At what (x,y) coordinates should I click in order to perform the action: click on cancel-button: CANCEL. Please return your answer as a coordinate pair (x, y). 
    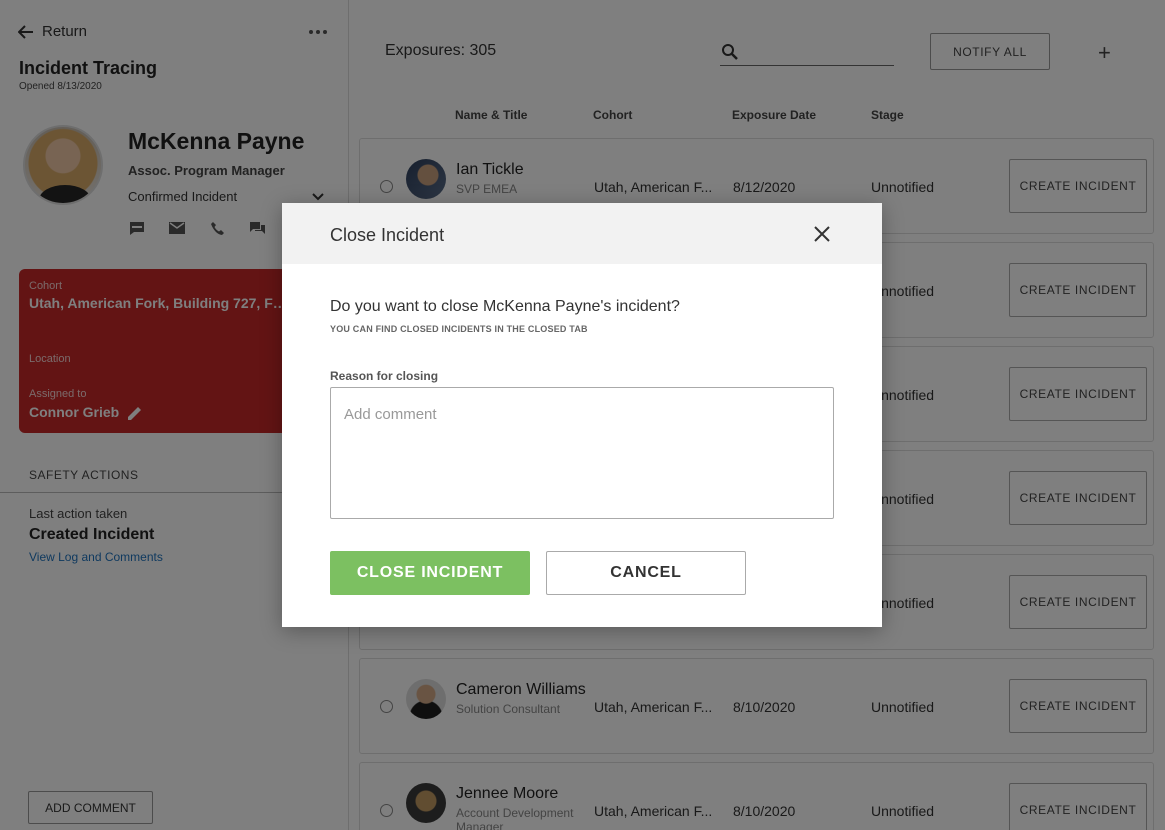
    Looking at the image, I should click on (646, 573).